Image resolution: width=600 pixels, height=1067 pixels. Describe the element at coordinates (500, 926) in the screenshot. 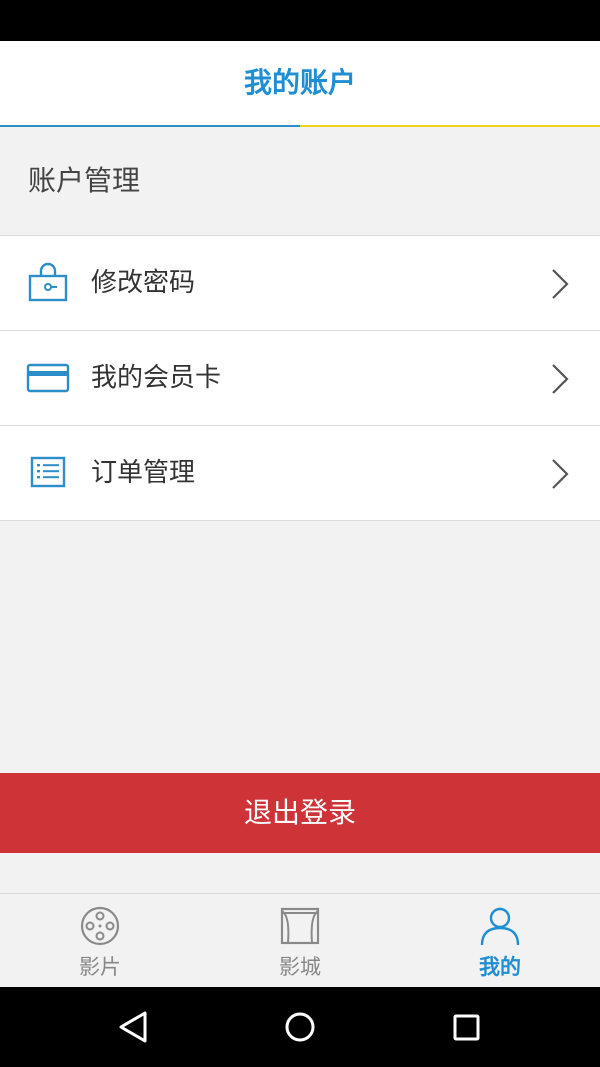

I see `user-icon` at that location.